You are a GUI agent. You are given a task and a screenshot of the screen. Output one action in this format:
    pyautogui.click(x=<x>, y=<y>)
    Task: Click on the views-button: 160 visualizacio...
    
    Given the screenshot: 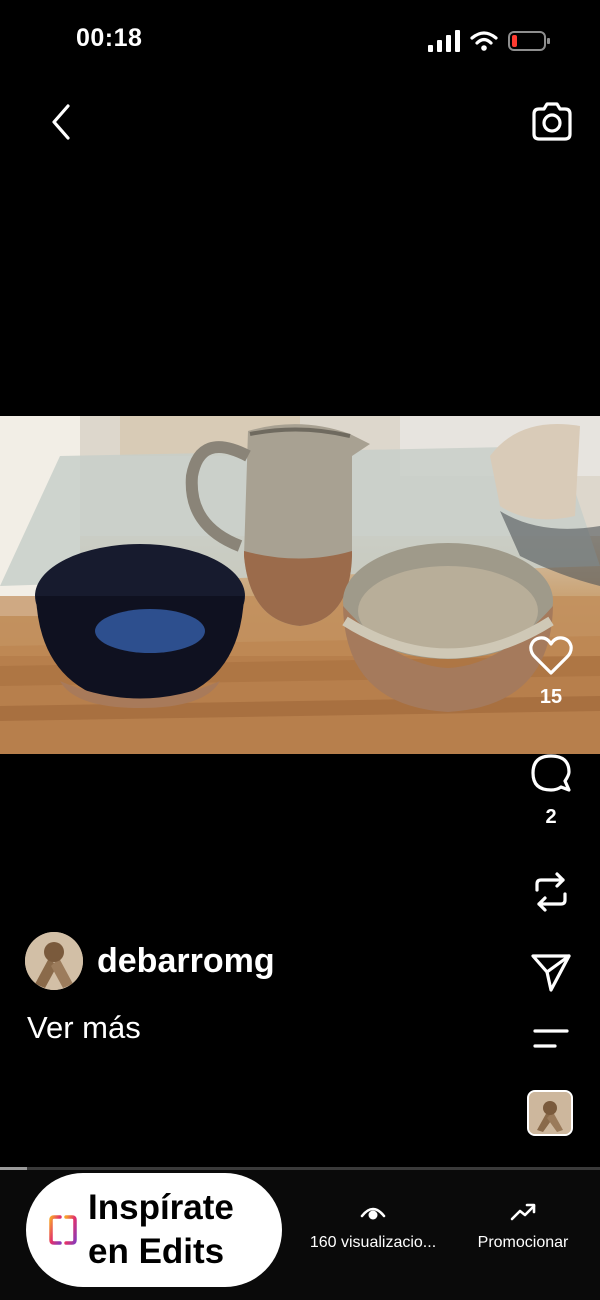 What is the action you would take?
    pyautogui.click(x=373, y=1226)
    